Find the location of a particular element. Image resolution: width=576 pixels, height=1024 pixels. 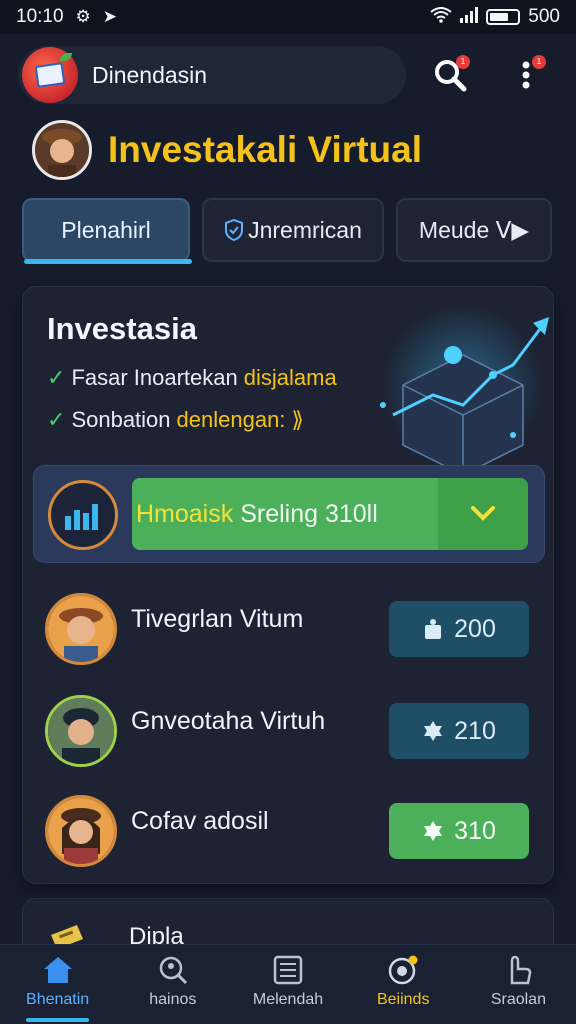

list-item-name: Cofav adosil is located at coordinates (200, 821).